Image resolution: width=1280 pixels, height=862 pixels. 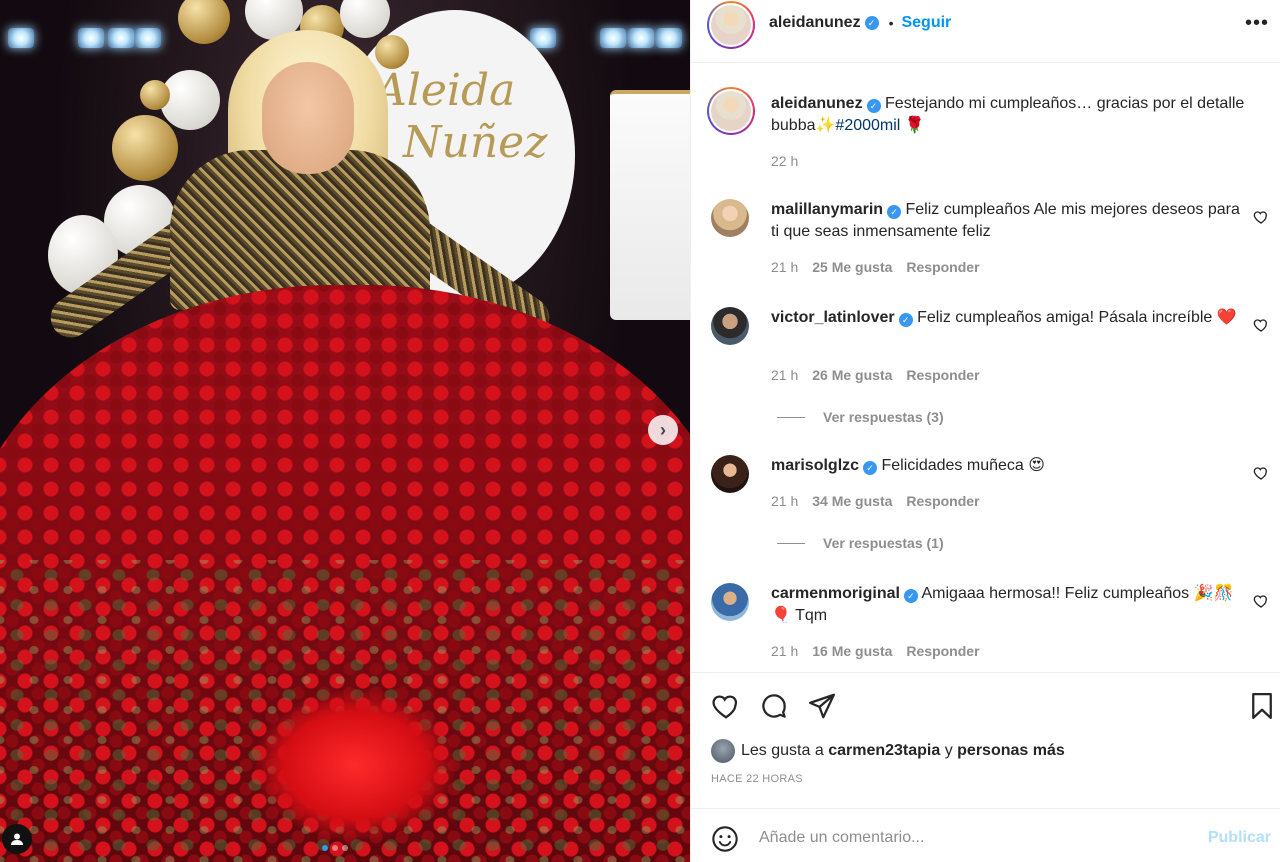 What do you see at coordinates (822, 706) in the screenshot?
I see `share-send-icon` at bounding box center [822, 706].